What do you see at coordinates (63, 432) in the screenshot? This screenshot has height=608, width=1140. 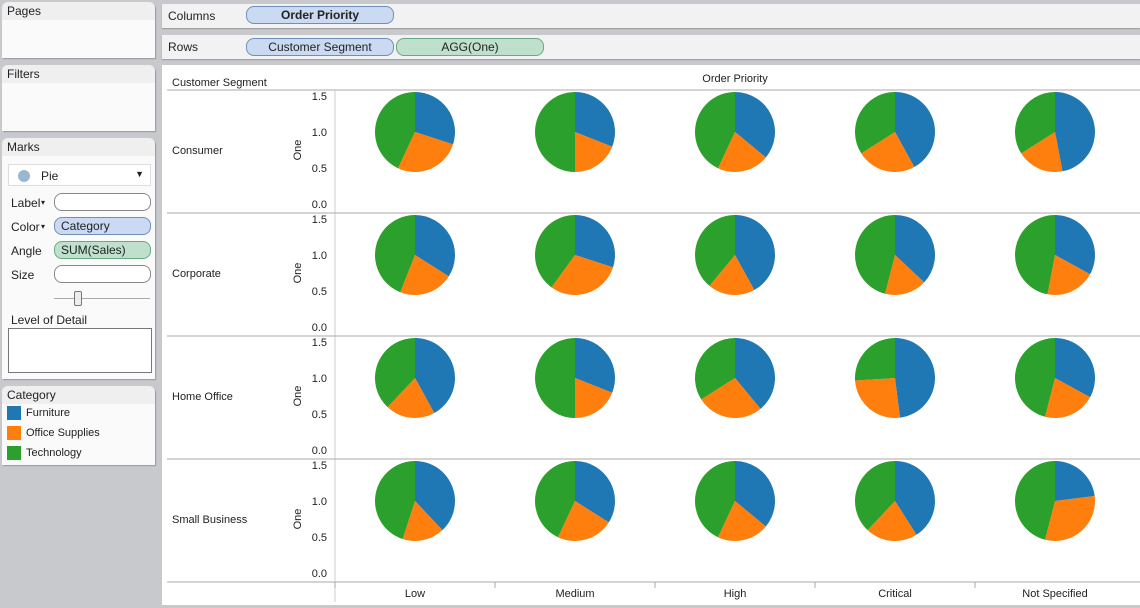 I see `legend-label: Office Supplies` at bounding box center [63, 432].